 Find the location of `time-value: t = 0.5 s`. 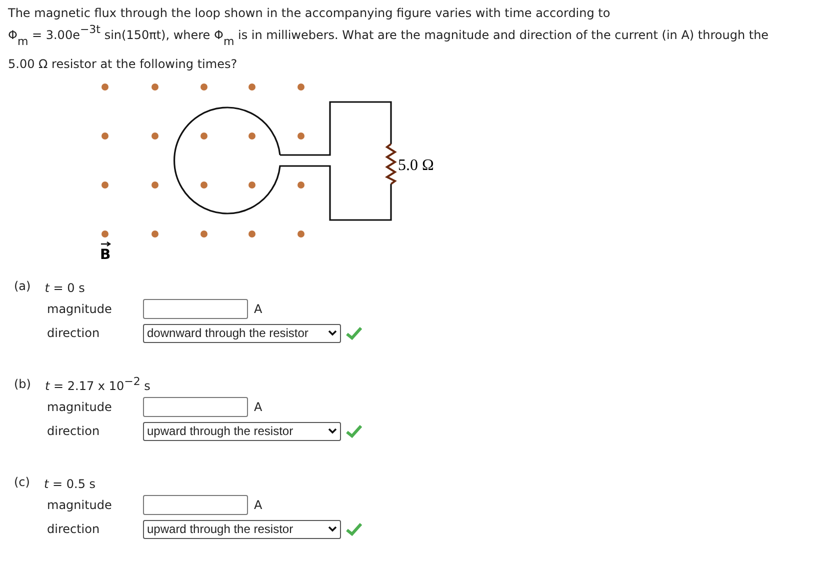

time-value: t = 0.5 s is located at coordinates (70, 484).